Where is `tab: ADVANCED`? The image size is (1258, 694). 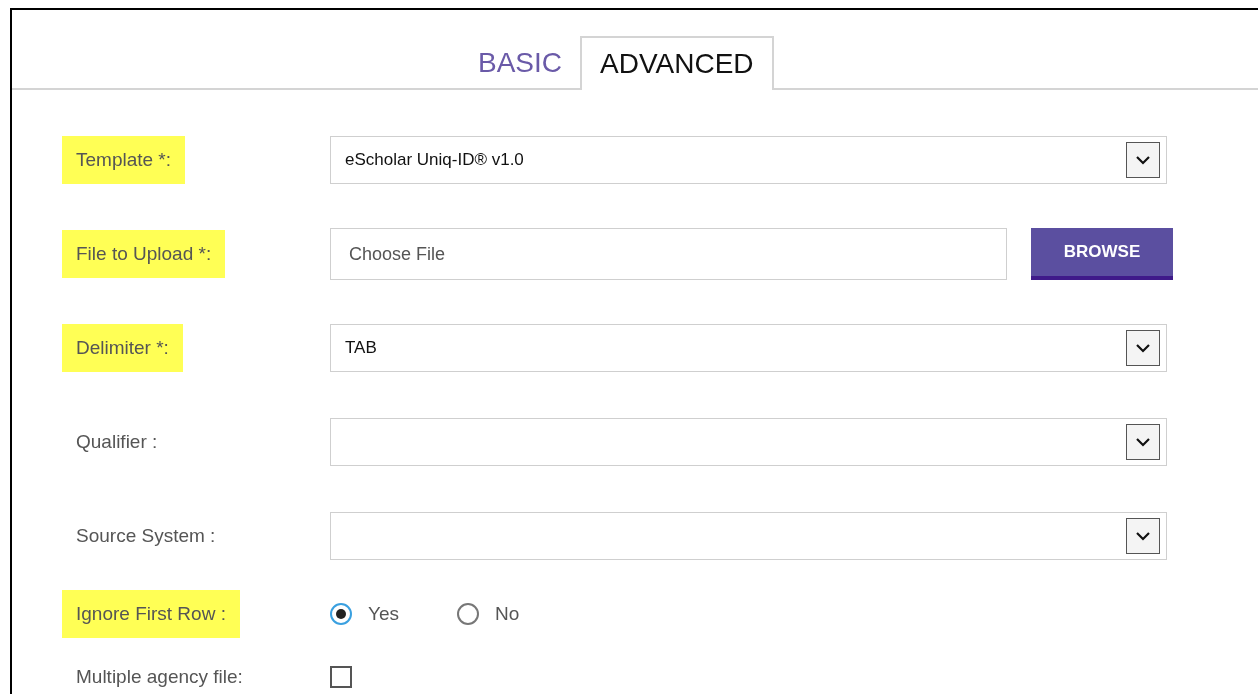
tab: ADVANCED is located at coordinates (677, 63).